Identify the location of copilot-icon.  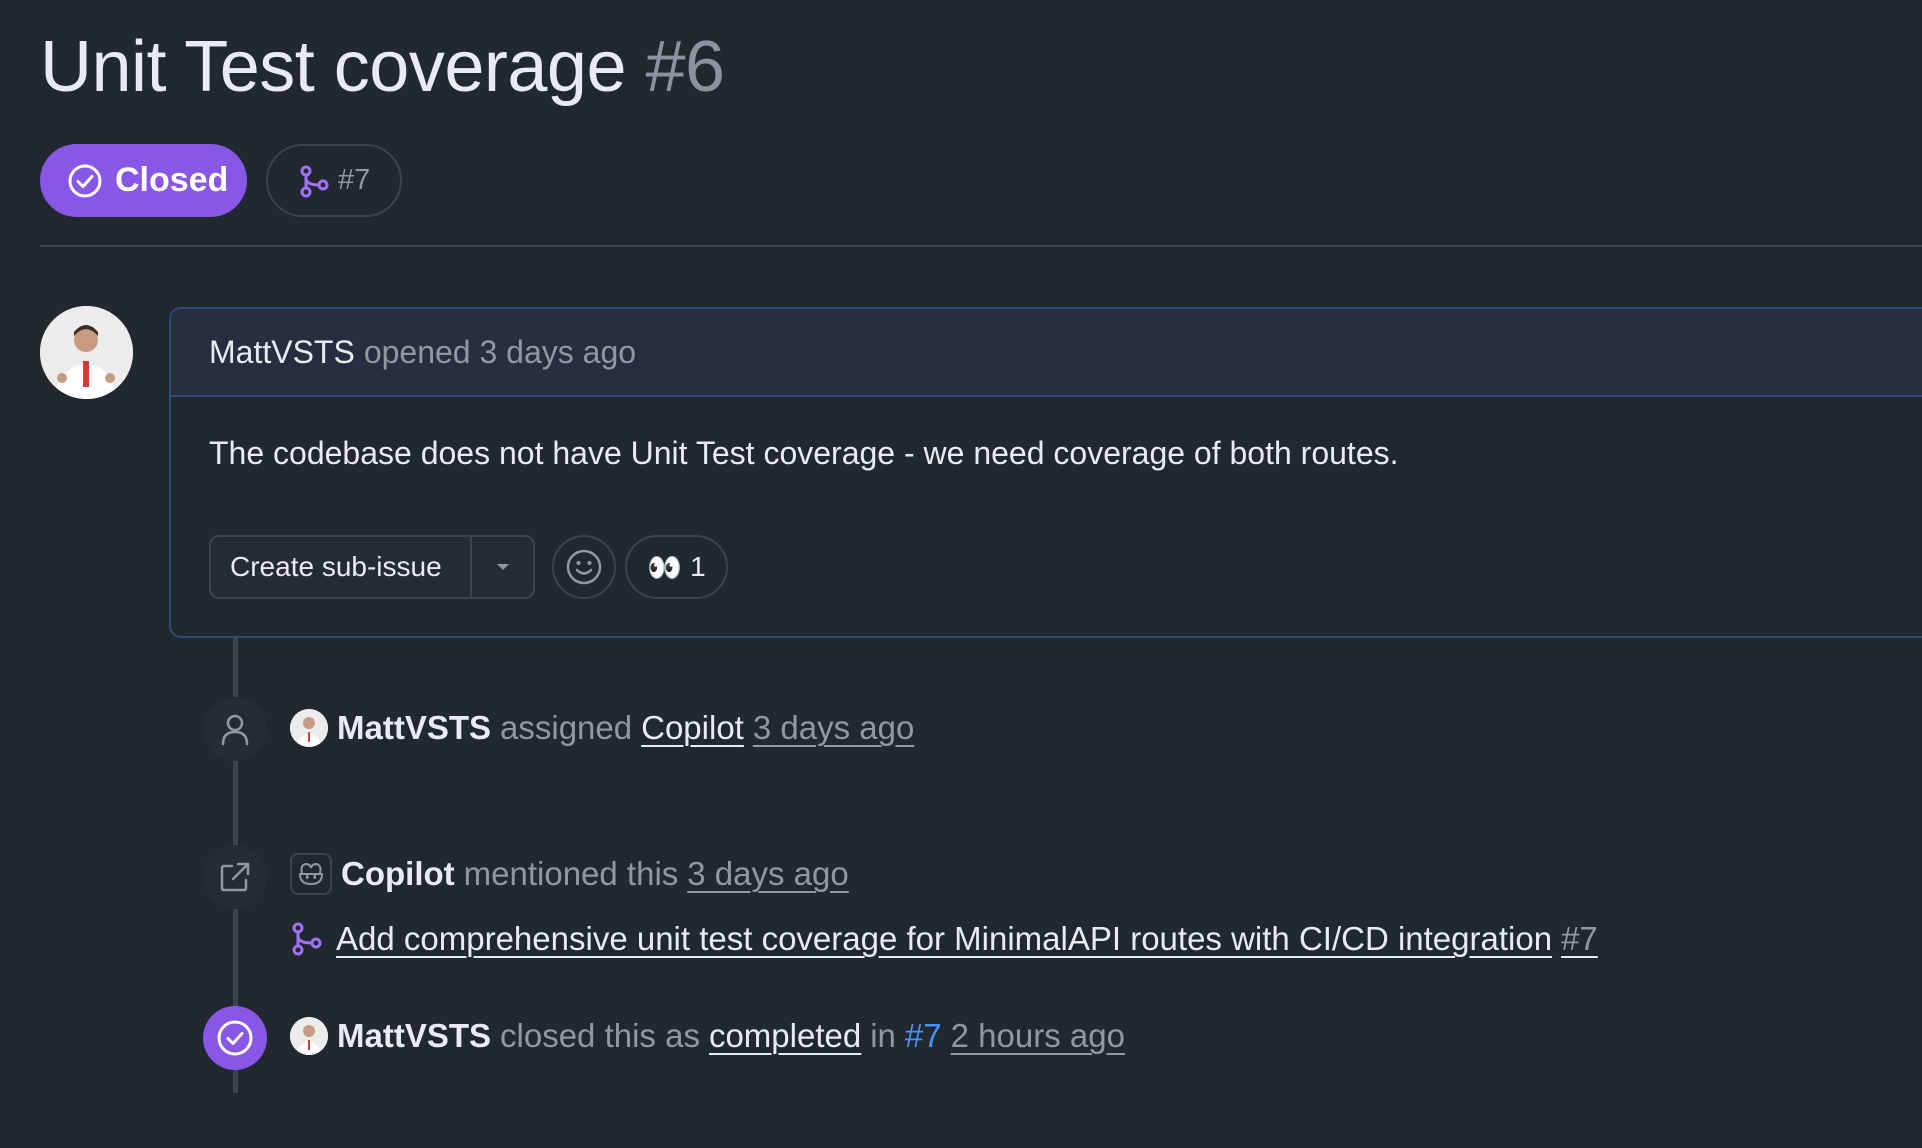
(311, 873).